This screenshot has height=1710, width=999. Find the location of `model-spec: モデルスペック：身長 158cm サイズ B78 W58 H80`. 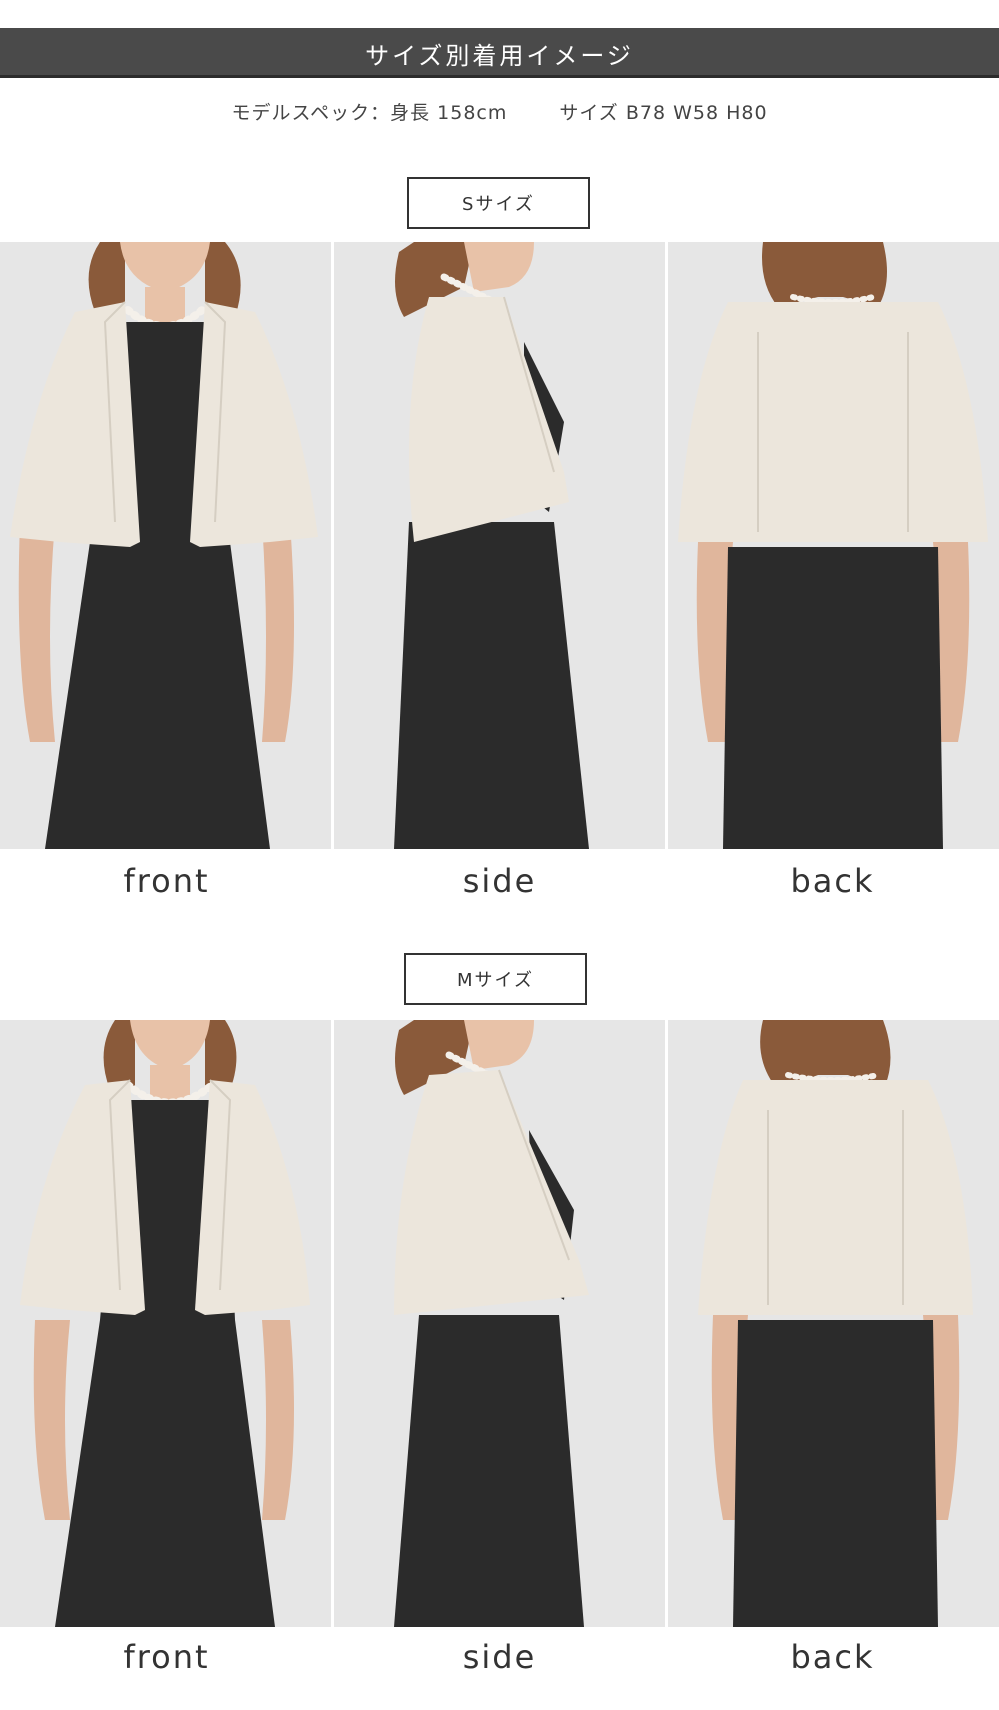

model-spec: モデルスペック：身長 158cm サイズ B78 W58 H80 is located at coordinates (499, 111).